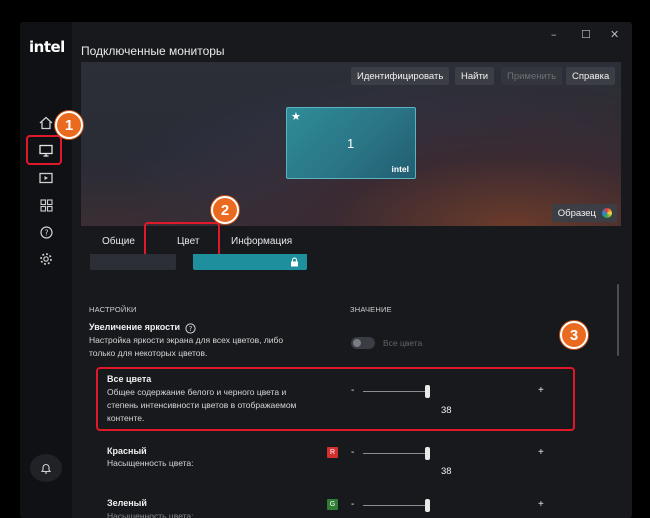 The height and width of the screenshot is (518, 650). I want to click on all-colors-highlight, so click(335, 399).